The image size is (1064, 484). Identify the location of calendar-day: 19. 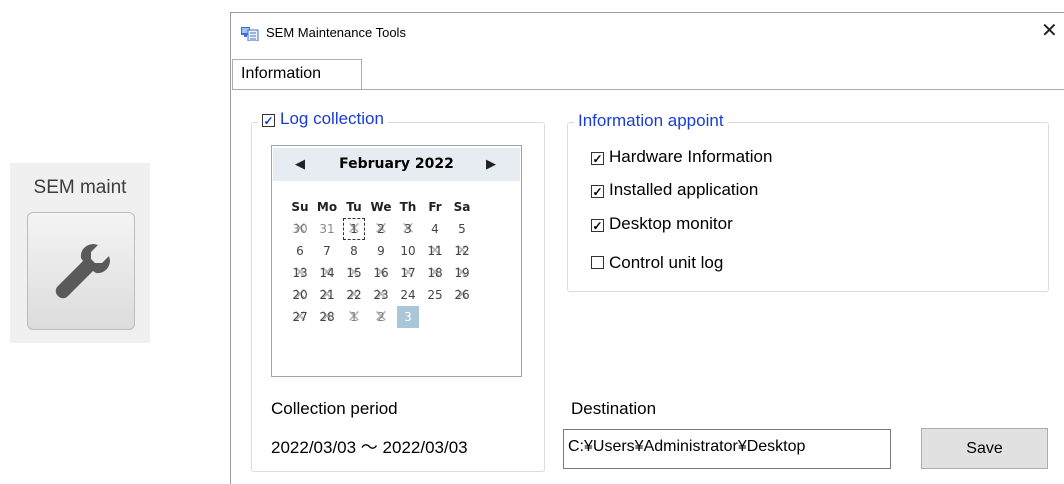
(462, 273).